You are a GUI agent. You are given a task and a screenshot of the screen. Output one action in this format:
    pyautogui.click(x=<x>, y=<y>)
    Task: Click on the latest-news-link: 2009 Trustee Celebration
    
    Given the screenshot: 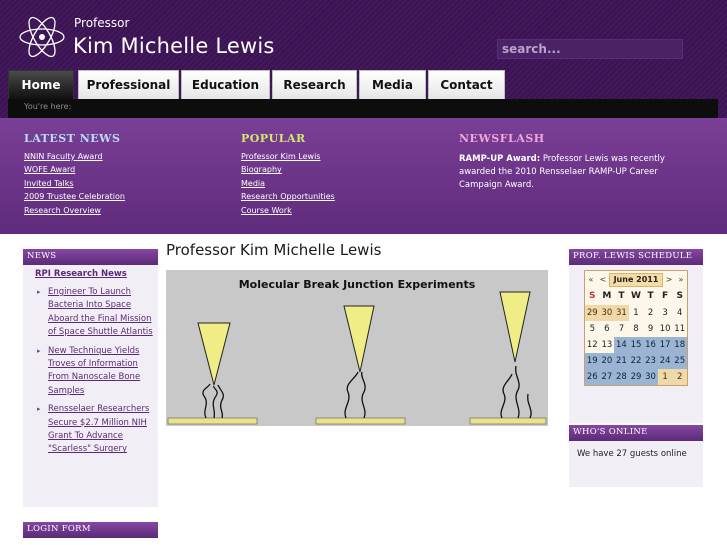 What is the action you would take?
    pyautogui.click(x=74, y=198)
    